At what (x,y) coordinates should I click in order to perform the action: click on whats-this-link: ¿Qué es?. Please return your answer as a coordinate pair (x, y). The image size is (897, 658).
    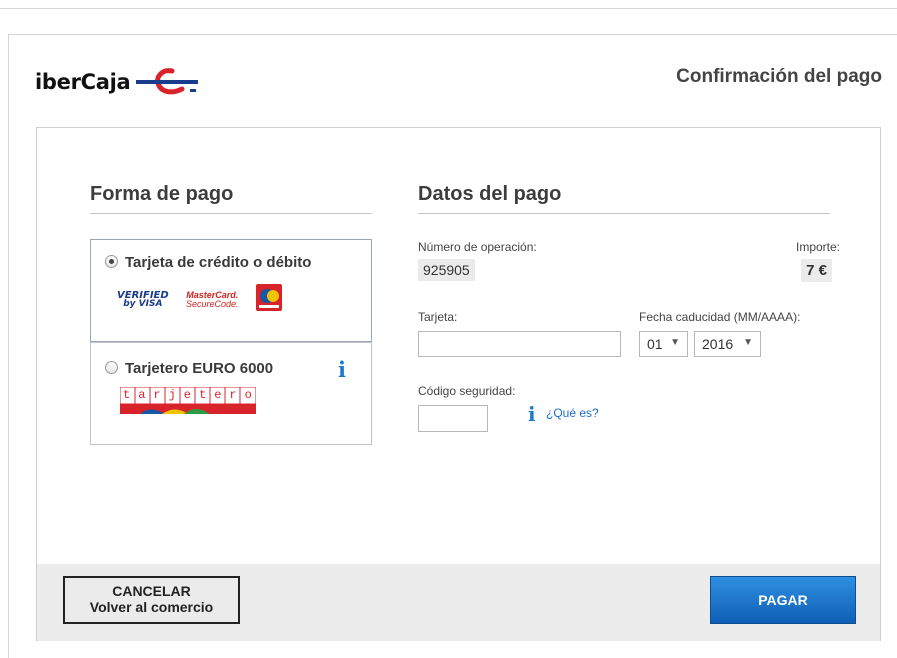
    Looking at the image, I should click on (572, 413).